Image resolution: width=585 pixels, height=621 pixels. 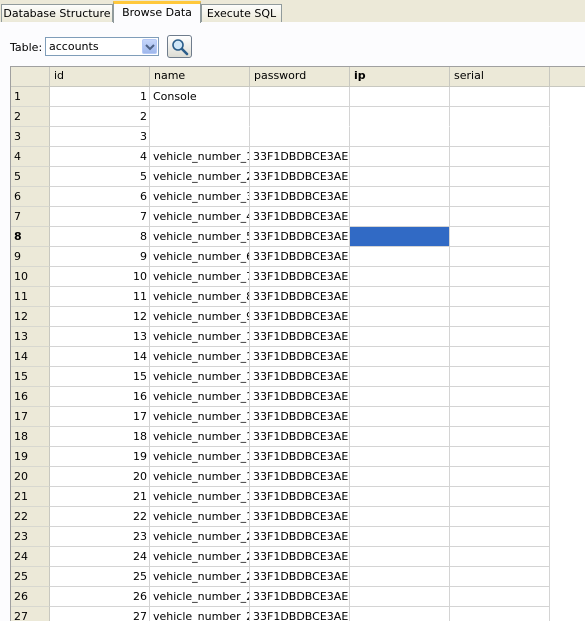 I want to click on column-header-id: id, so click(x=100, y=76).